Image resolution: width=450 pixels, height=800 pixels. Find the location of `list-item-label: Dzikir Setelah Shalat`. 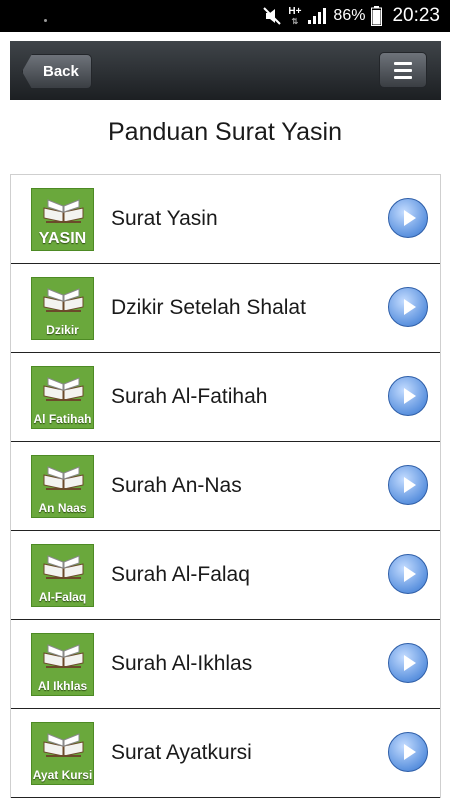

list-item-label: Dzikir Setelah Shalat is located at coordinates (208, 307).